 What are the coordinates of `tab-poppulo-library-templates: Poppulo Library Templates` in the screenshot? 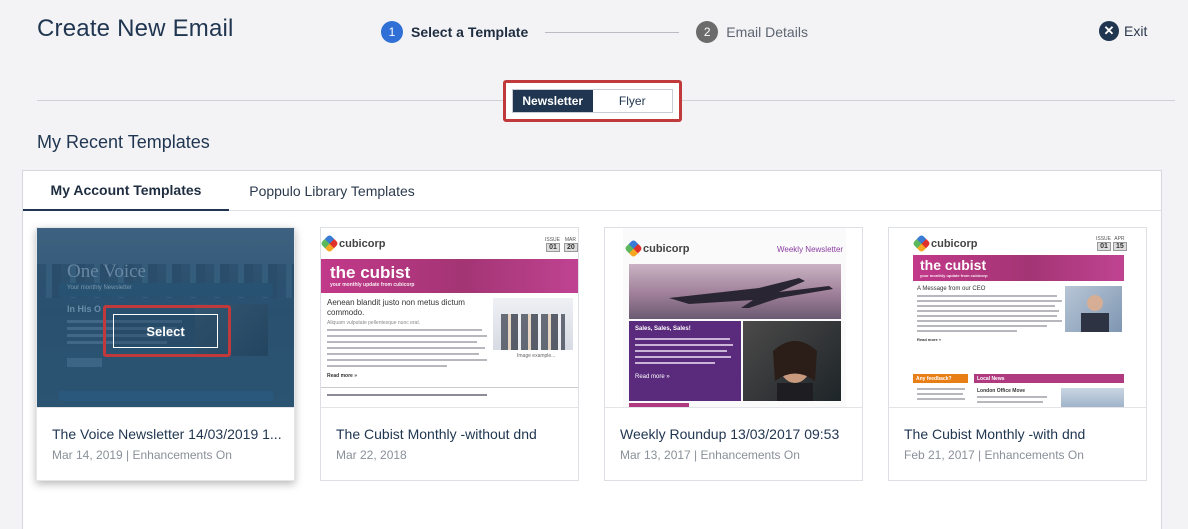 It's located at (332, 191).